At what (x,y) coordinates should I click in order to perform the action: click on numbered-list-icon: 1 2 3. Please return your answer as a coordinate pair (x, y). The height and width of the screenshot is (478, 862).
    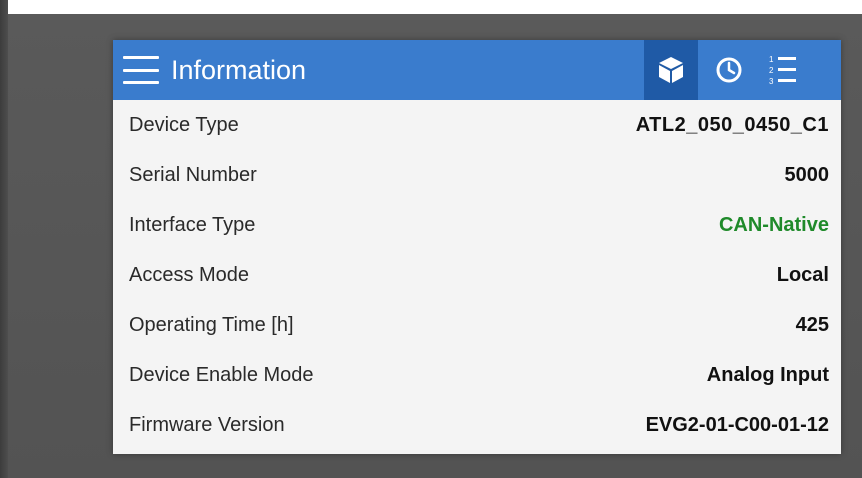
    Looking at the image, I should click on (782, 70).